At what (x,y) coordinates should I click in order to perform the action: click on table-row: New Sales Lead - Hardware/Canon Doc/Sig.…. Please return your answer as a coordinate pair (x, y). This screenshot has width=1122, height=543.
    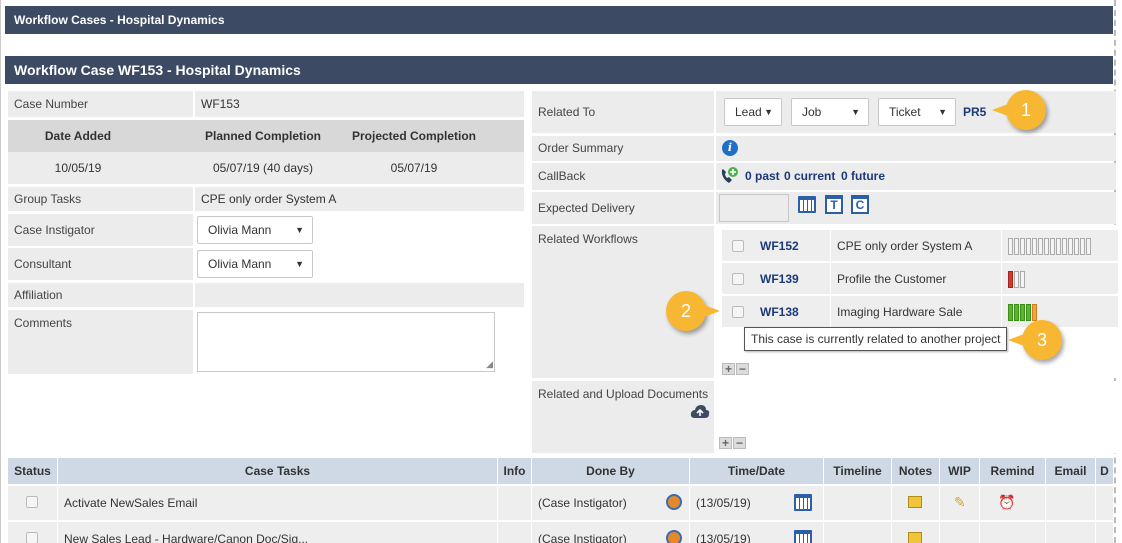
    Looking at the image, I should click on (560, 532).